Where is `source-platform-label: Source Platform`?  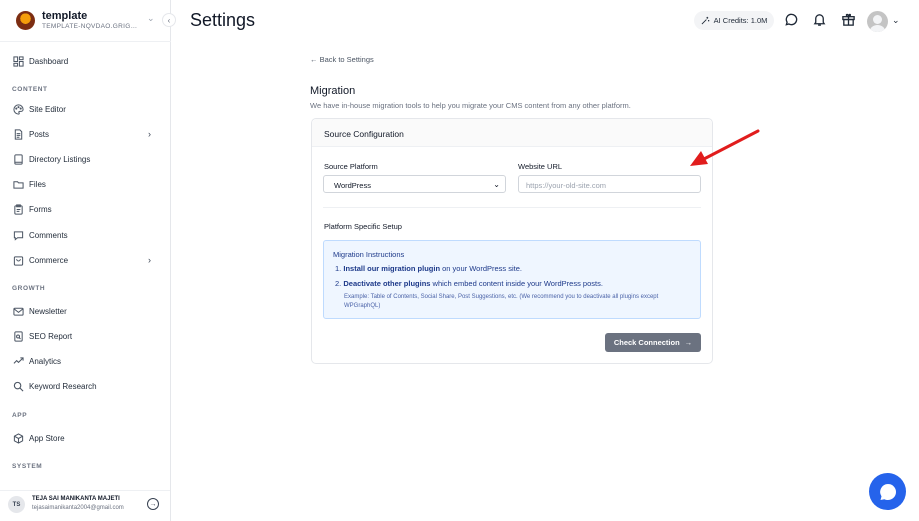 source-platform-label: Source Platform is located at coordinates (351, 166).